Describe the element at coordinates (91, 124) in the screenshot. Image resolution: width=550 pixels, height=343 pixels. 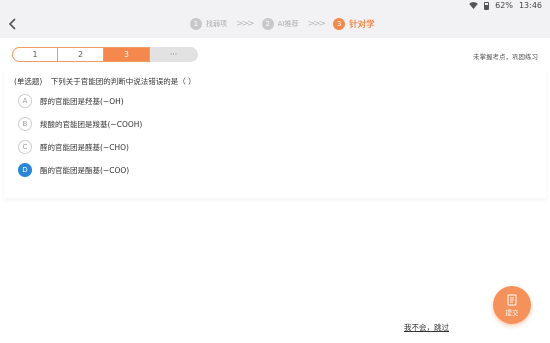
I see `option-b-text: 羧酸的官能团是羧基(−COOH)` at that location.